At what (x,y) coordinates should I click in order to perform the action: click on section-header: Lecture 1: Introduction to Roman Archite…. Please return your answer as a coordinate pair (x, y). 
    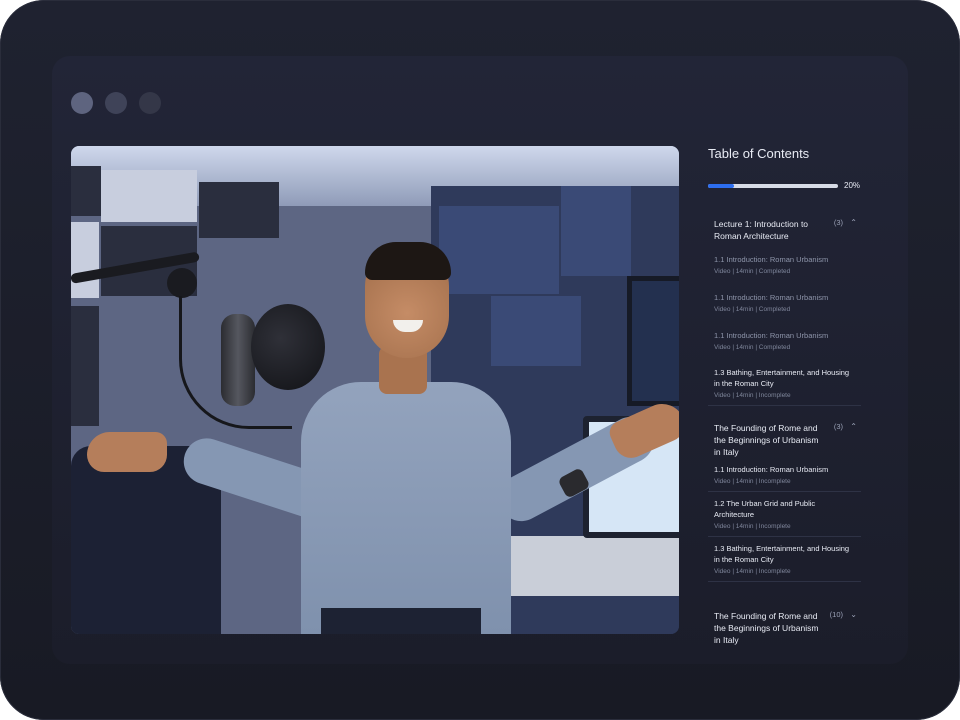
    Looking at the image, I should click on (784, 230).